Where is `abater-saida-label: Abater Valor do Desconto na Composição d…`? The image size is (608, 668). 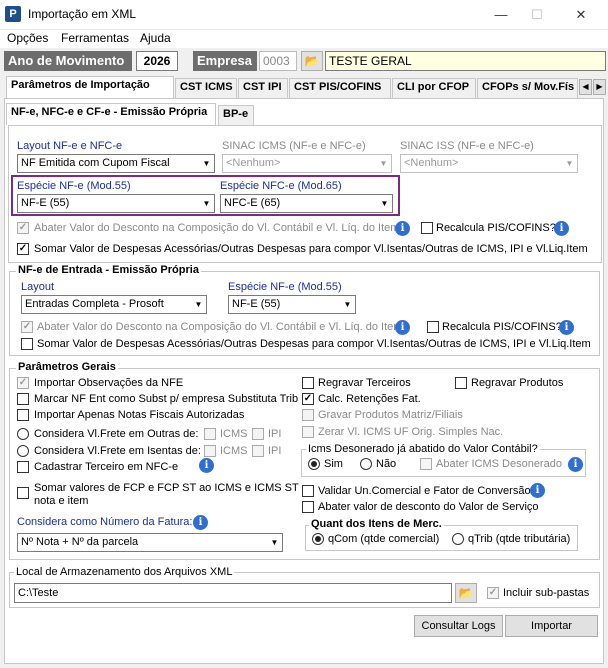
abater-saida-label: Abater Valor do Desconto na Composição d… is located at coordinates (217, 228).